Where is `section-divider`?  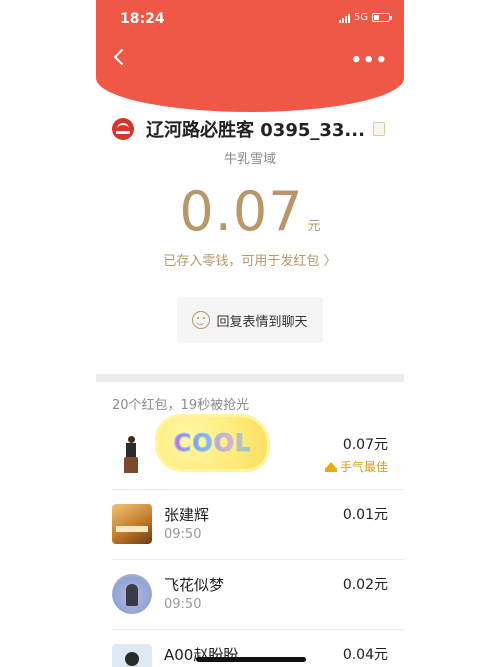
section-divider is located at coordinates (250, 378).